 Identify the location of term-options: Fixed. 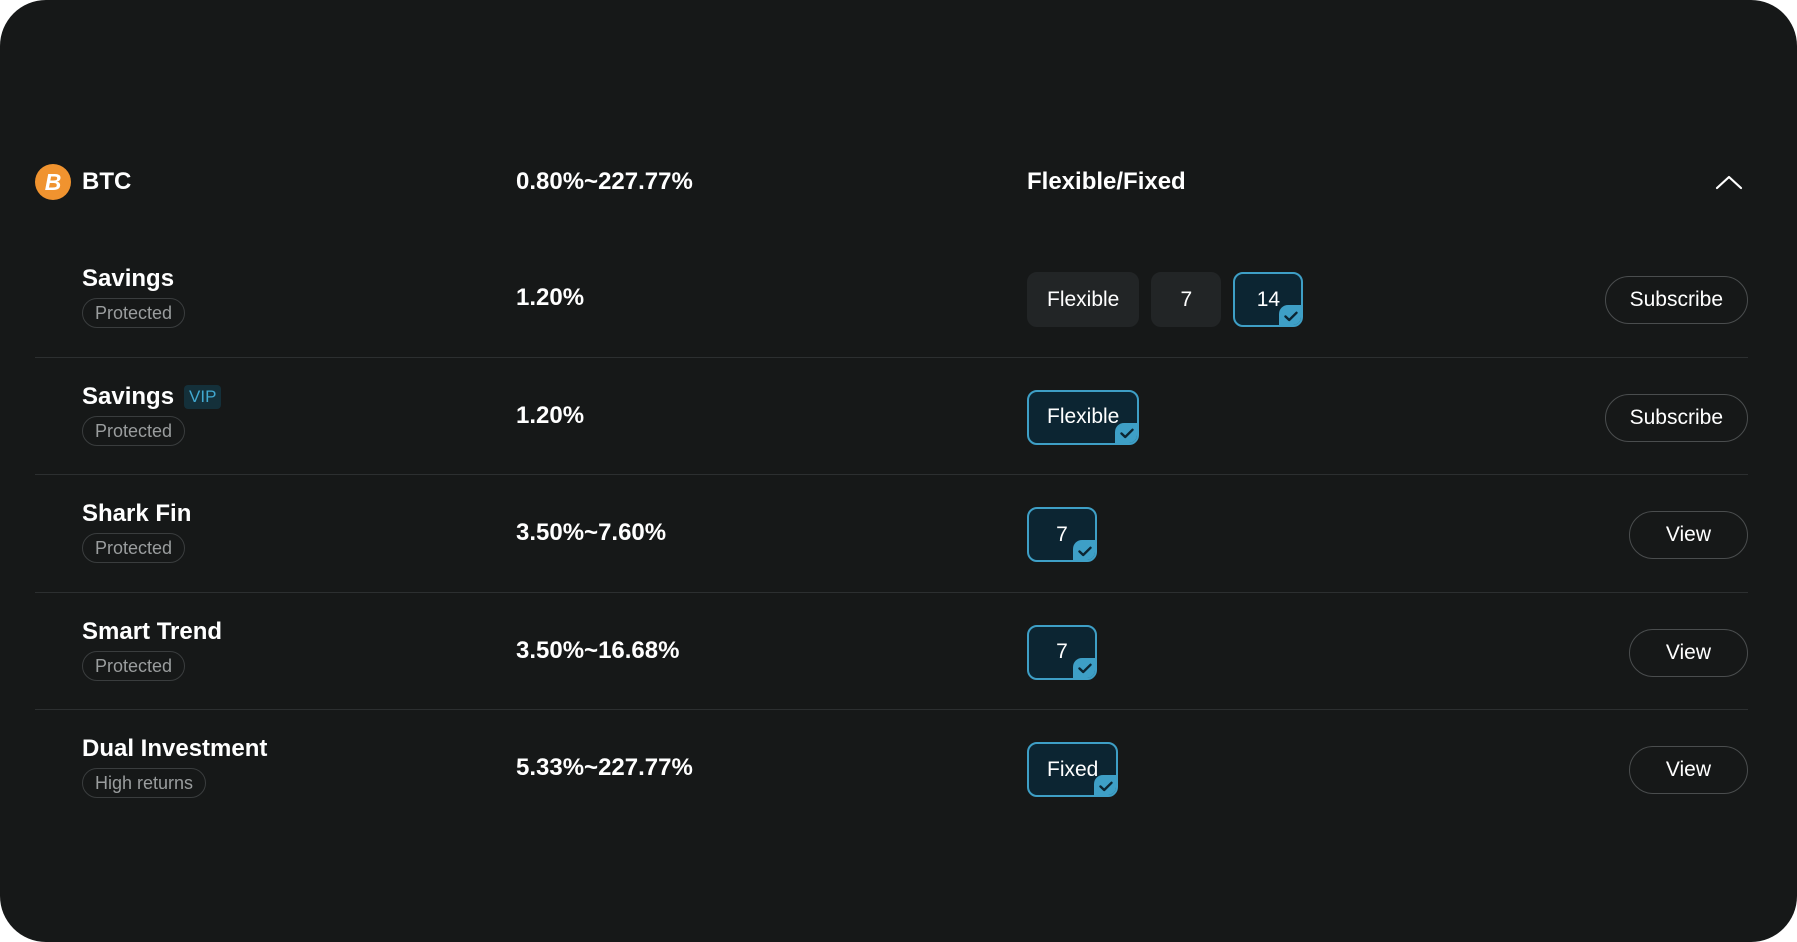
(1073, 769).